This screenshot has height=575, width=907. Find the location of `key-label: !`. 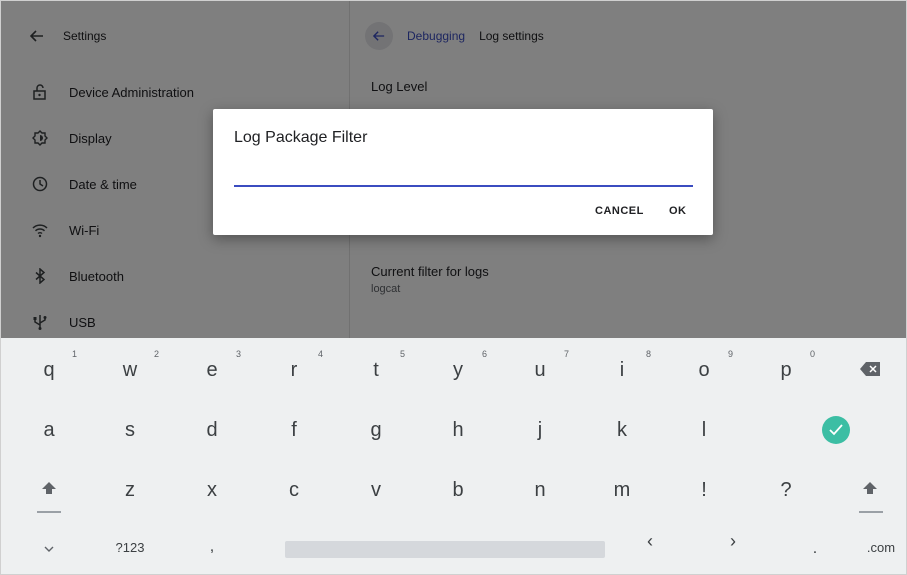

key-label: ! is located at coordinates (704, 489).